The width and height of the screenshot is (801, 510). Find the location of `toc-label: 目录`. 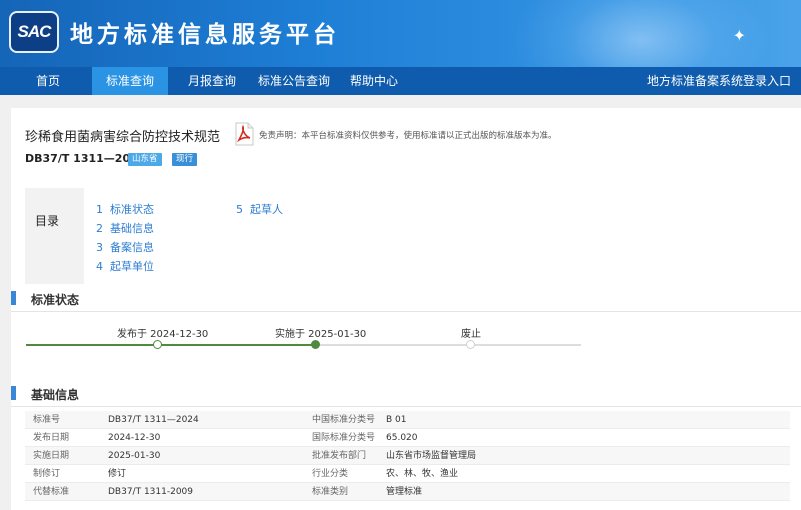

toc-label: 目录 is located at coordinates (47, 221).